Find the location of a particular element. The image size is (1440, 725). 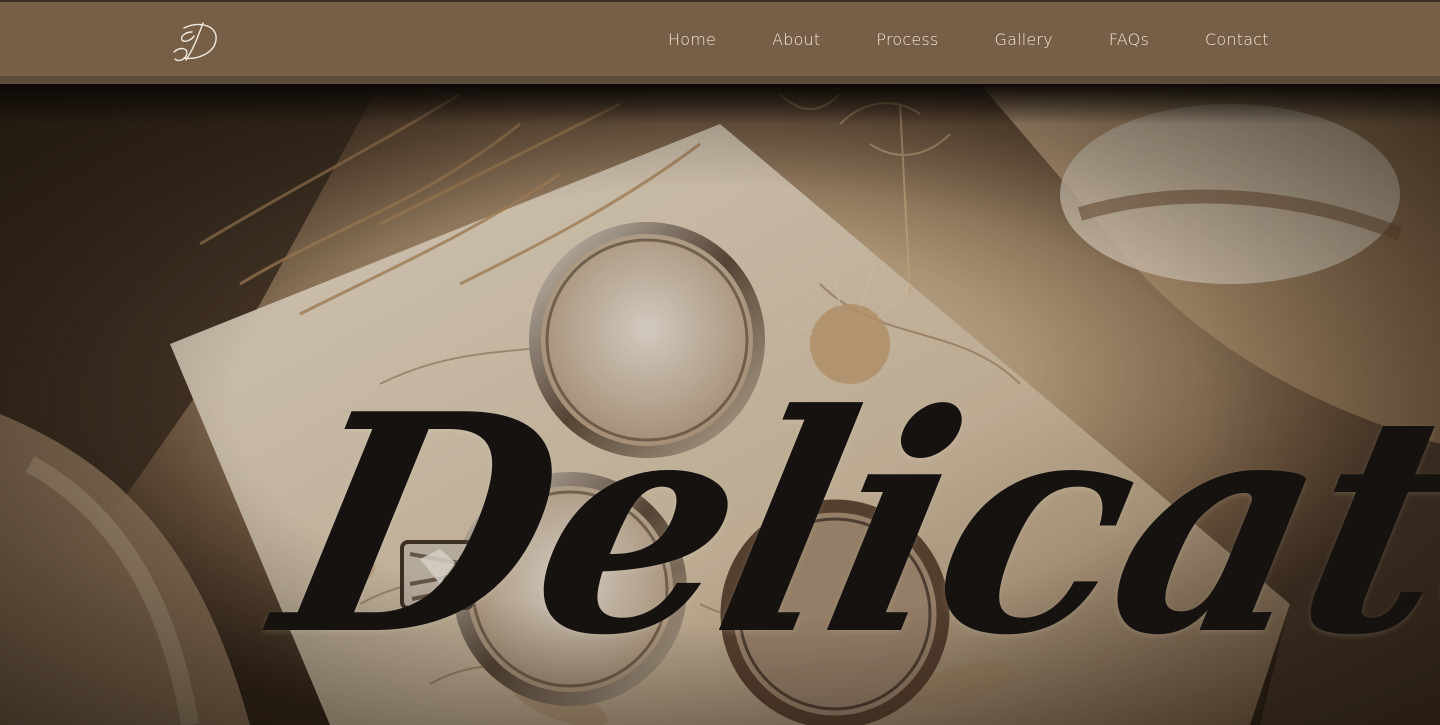

nav-link-contact: Contact is located at coordinates (1237, 40).